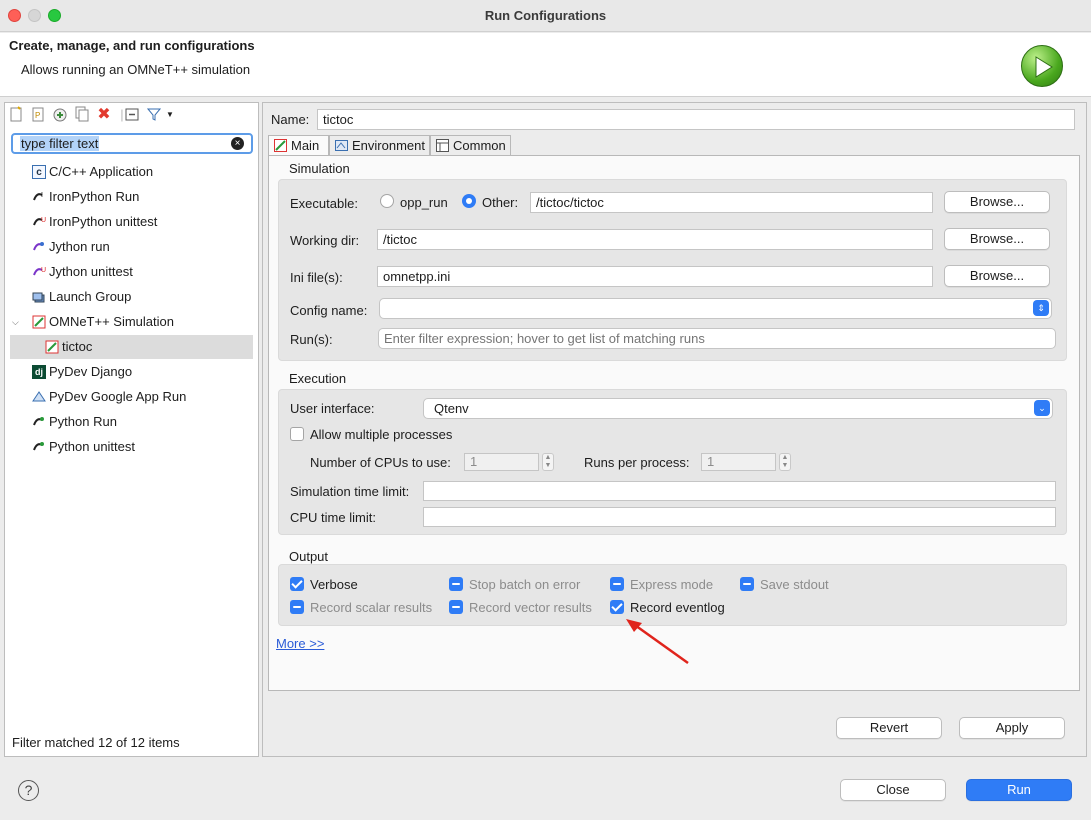 The image size is (1091, 820). What do you see at coordinates (28, 790) in the screenshot?
I see `help-icon: ?` at bounding box center [28, 790].